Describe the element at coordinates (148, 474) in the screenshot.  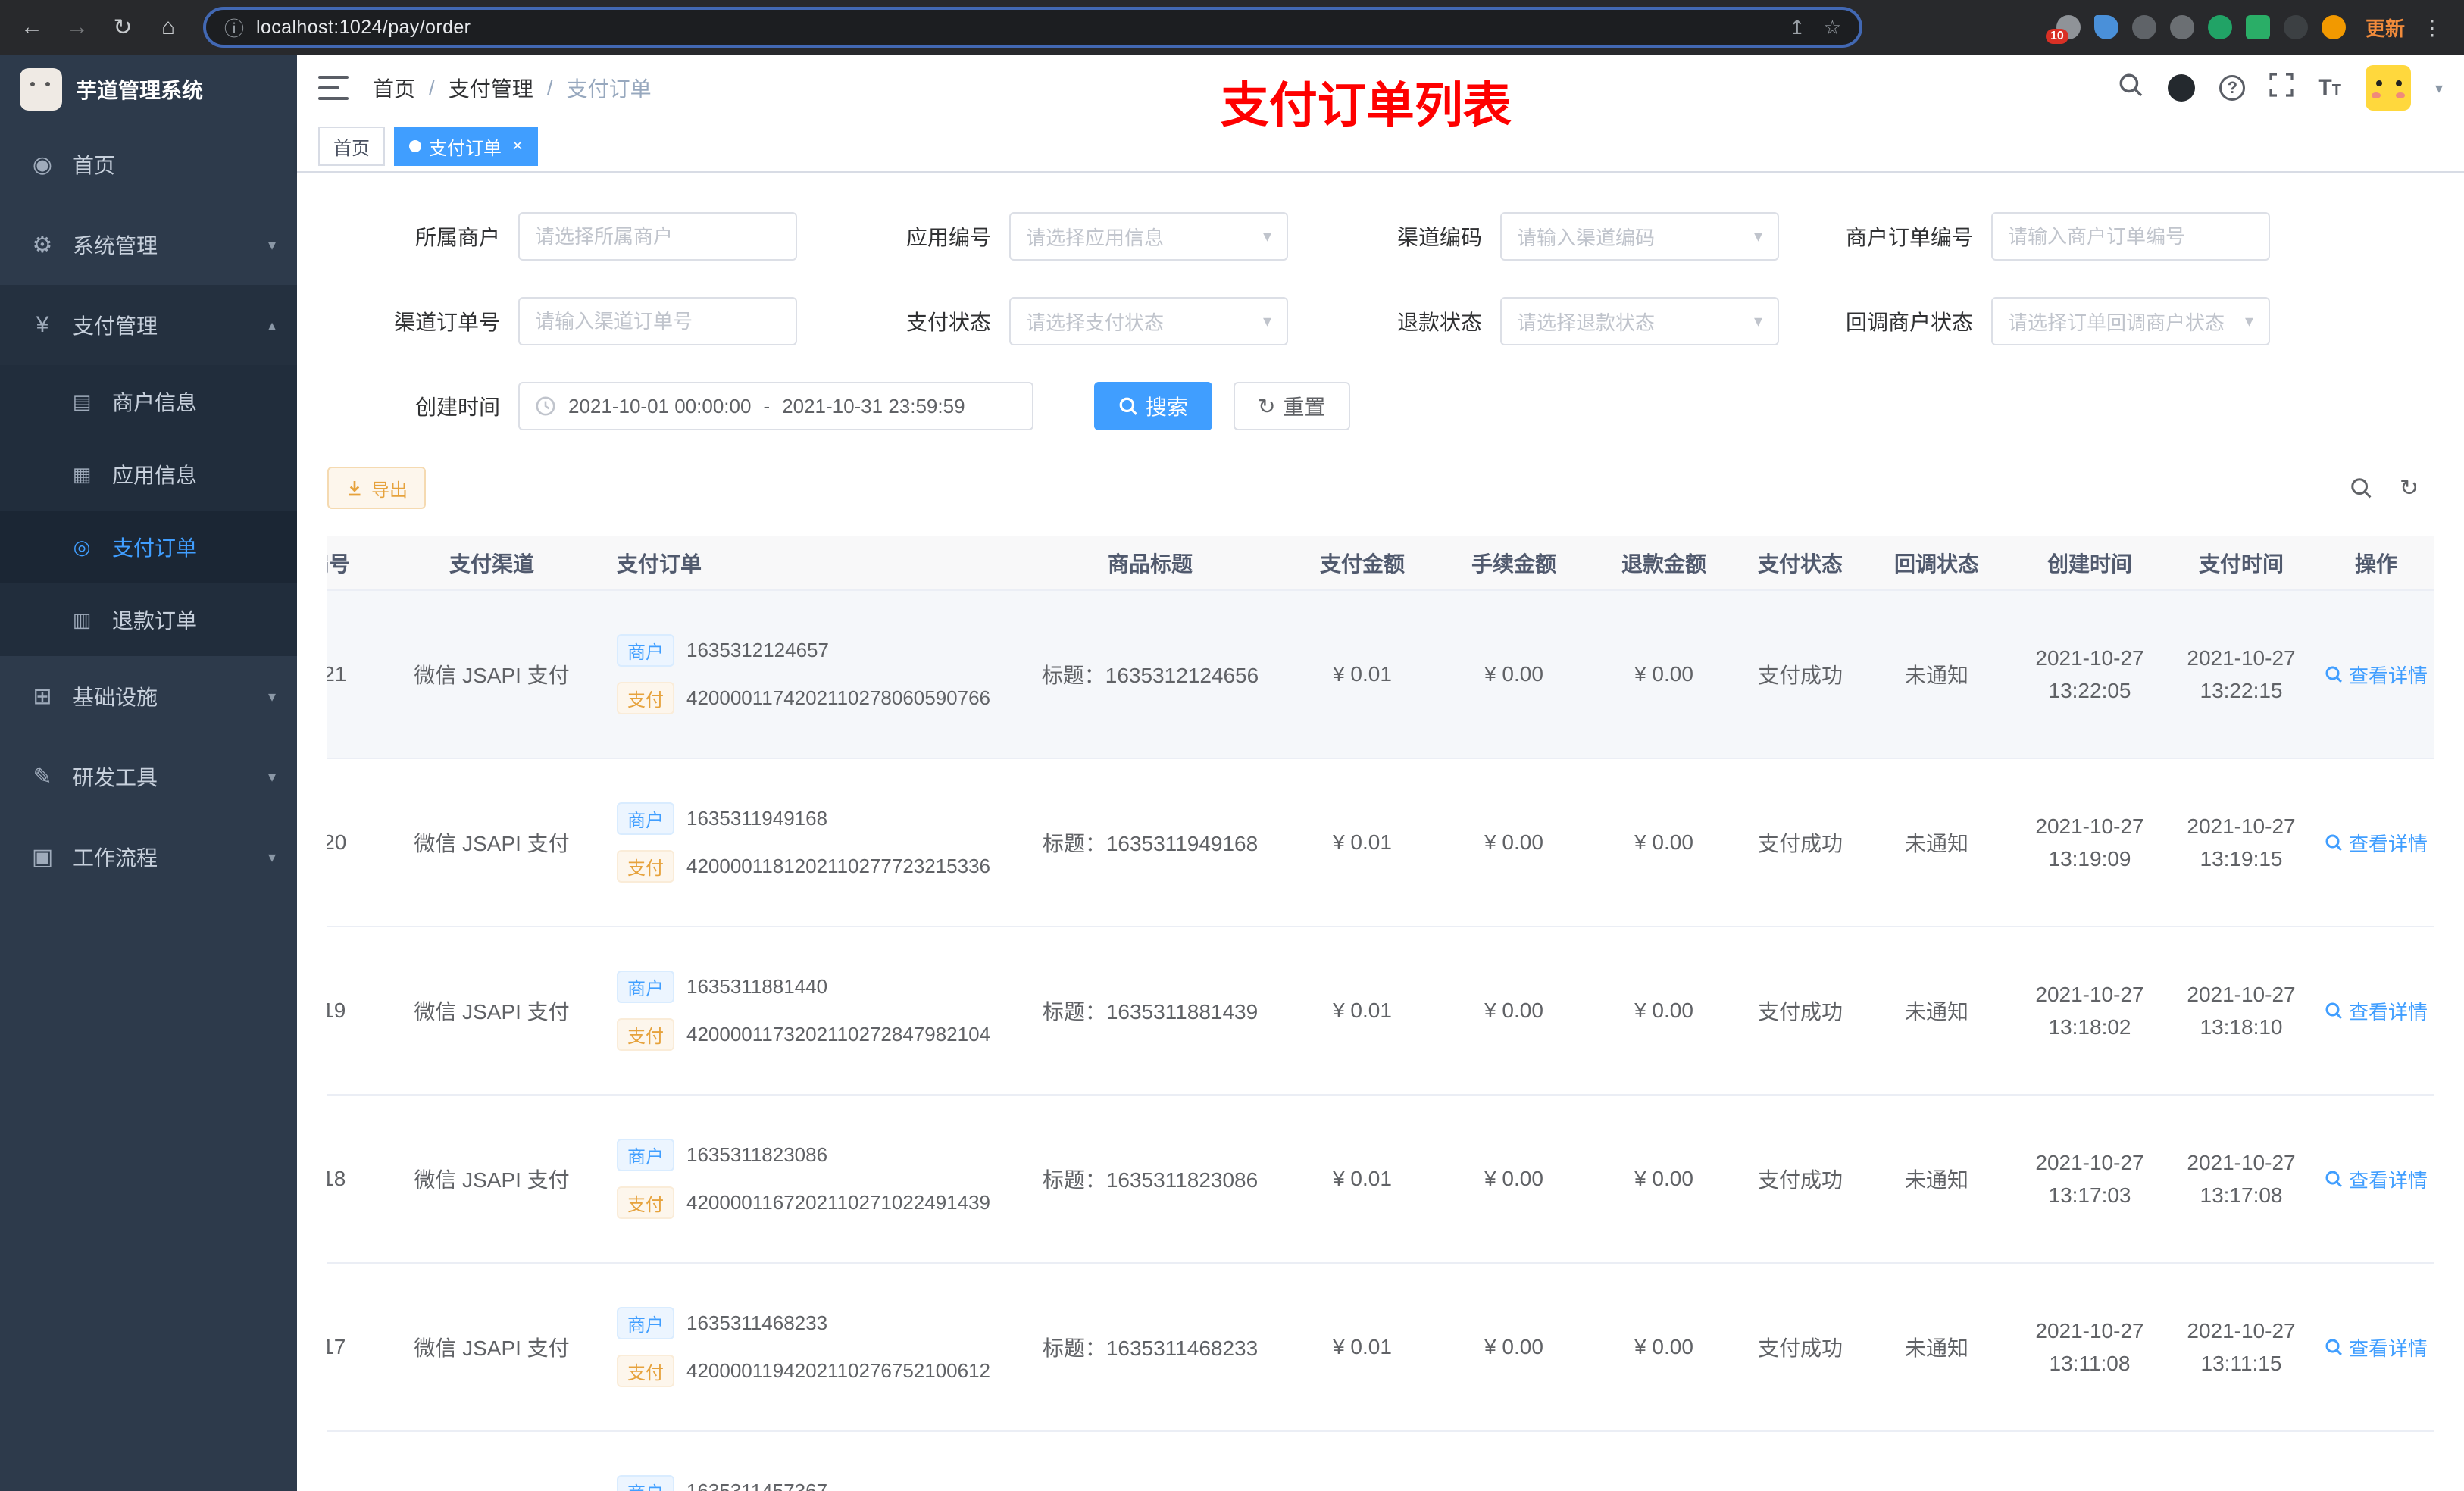
I see `sidebar-item-app-info: ▦ 应用信息` at that location.